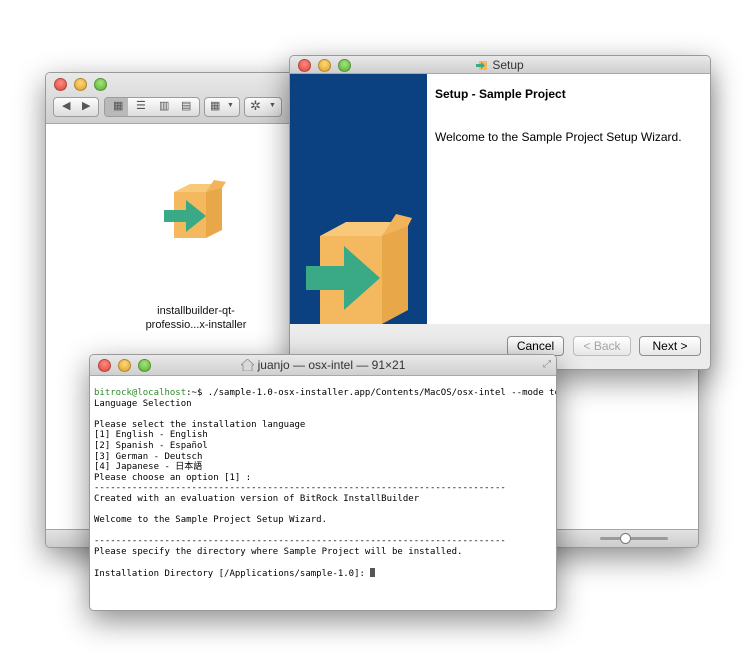 The height and width of the screenshot is (668, 755). Describe the element at coordinates (151, 435) in the screenshot. I see `terminal-line: [1] English - English` at that location.